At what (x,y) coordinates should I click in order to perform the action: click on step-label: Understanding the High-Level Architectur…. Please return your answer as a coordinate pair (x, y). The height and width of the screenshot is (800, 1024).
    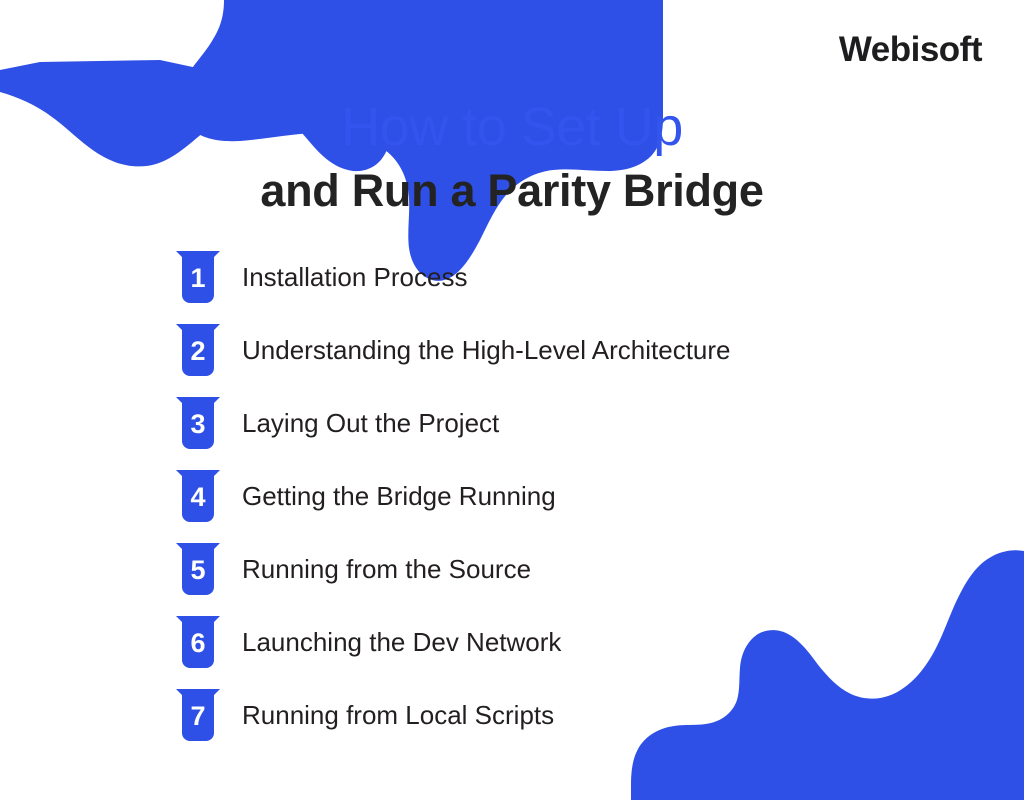
    Looking at the image, I should click on (486, 350).